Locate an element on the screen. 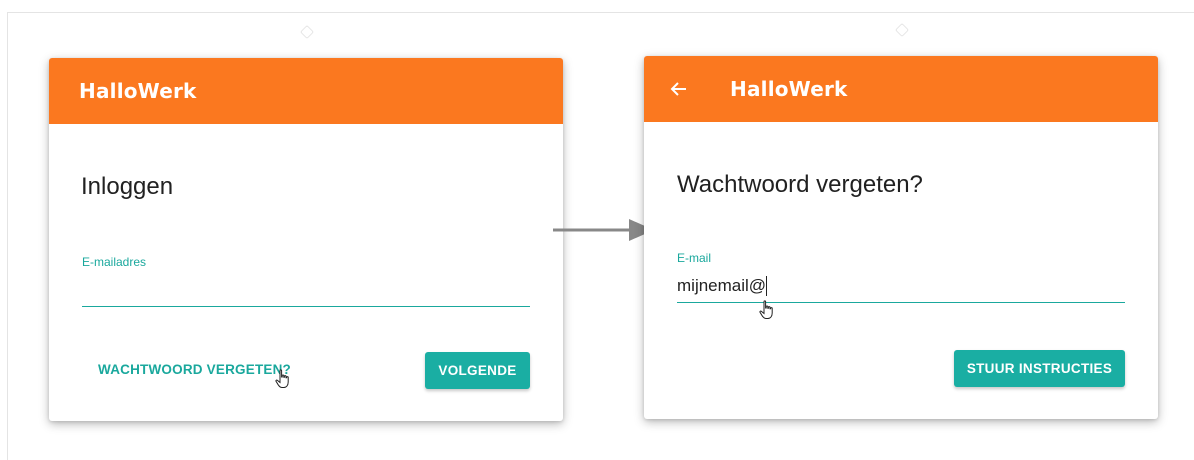  send-instructions-button: STUUR INSTRUCTIES is located at coordinates (1039, 368).